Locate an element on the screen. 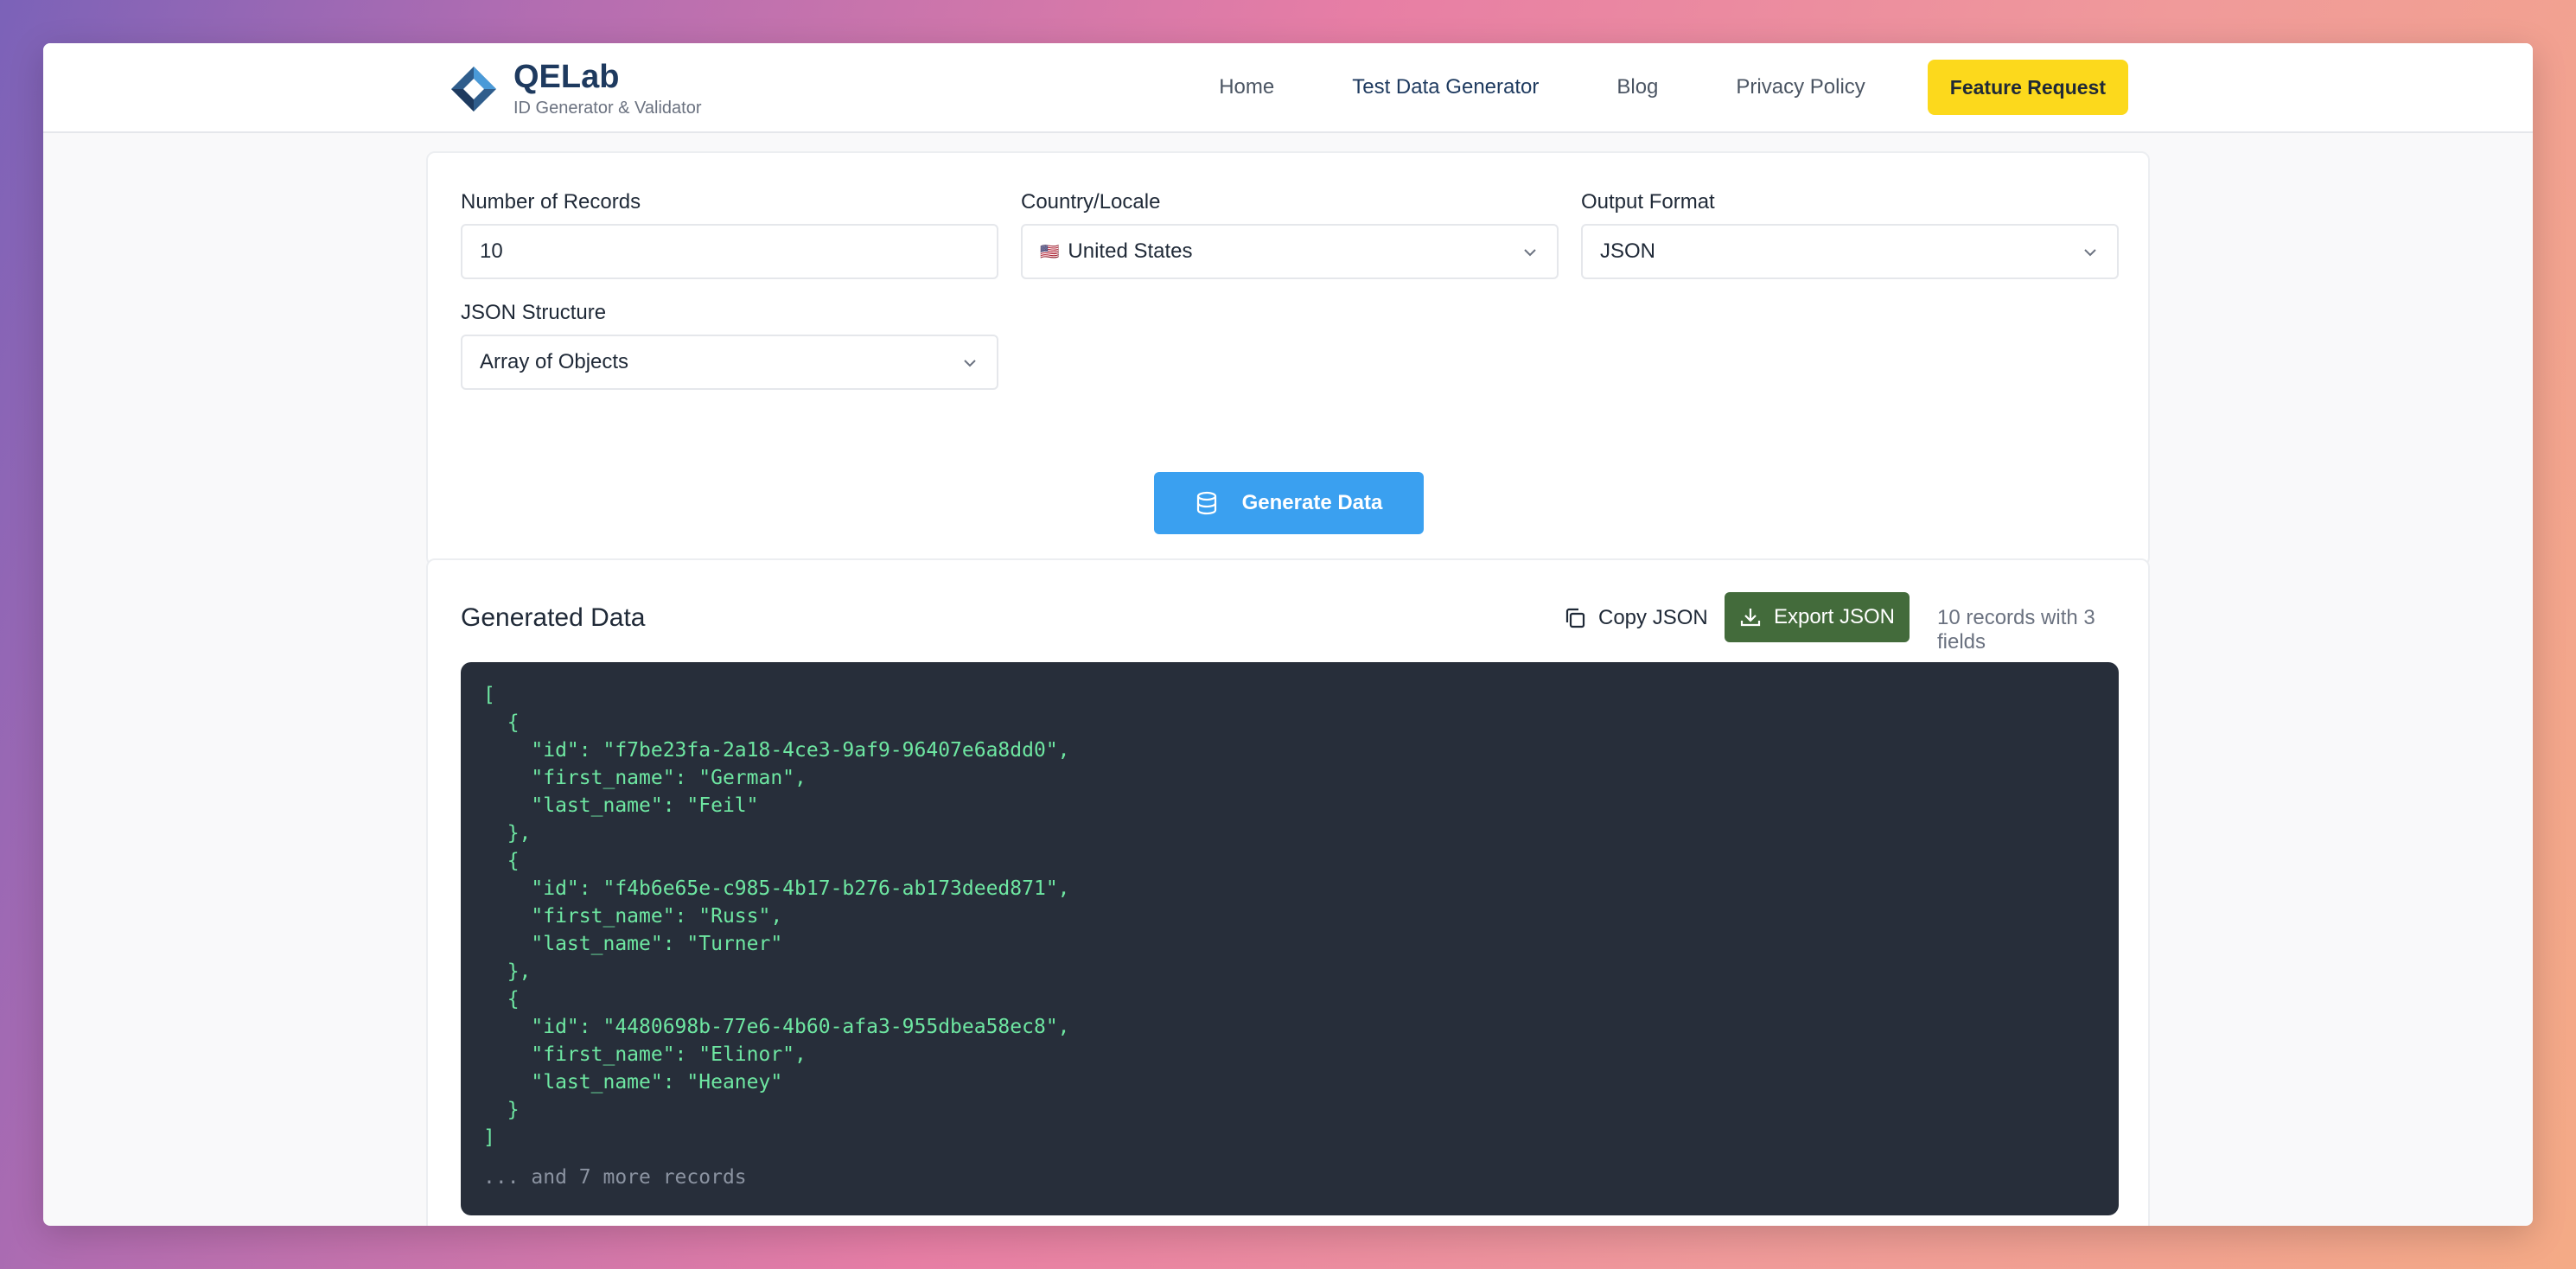  format-select: JSON is located at coordinates (1850, 251).